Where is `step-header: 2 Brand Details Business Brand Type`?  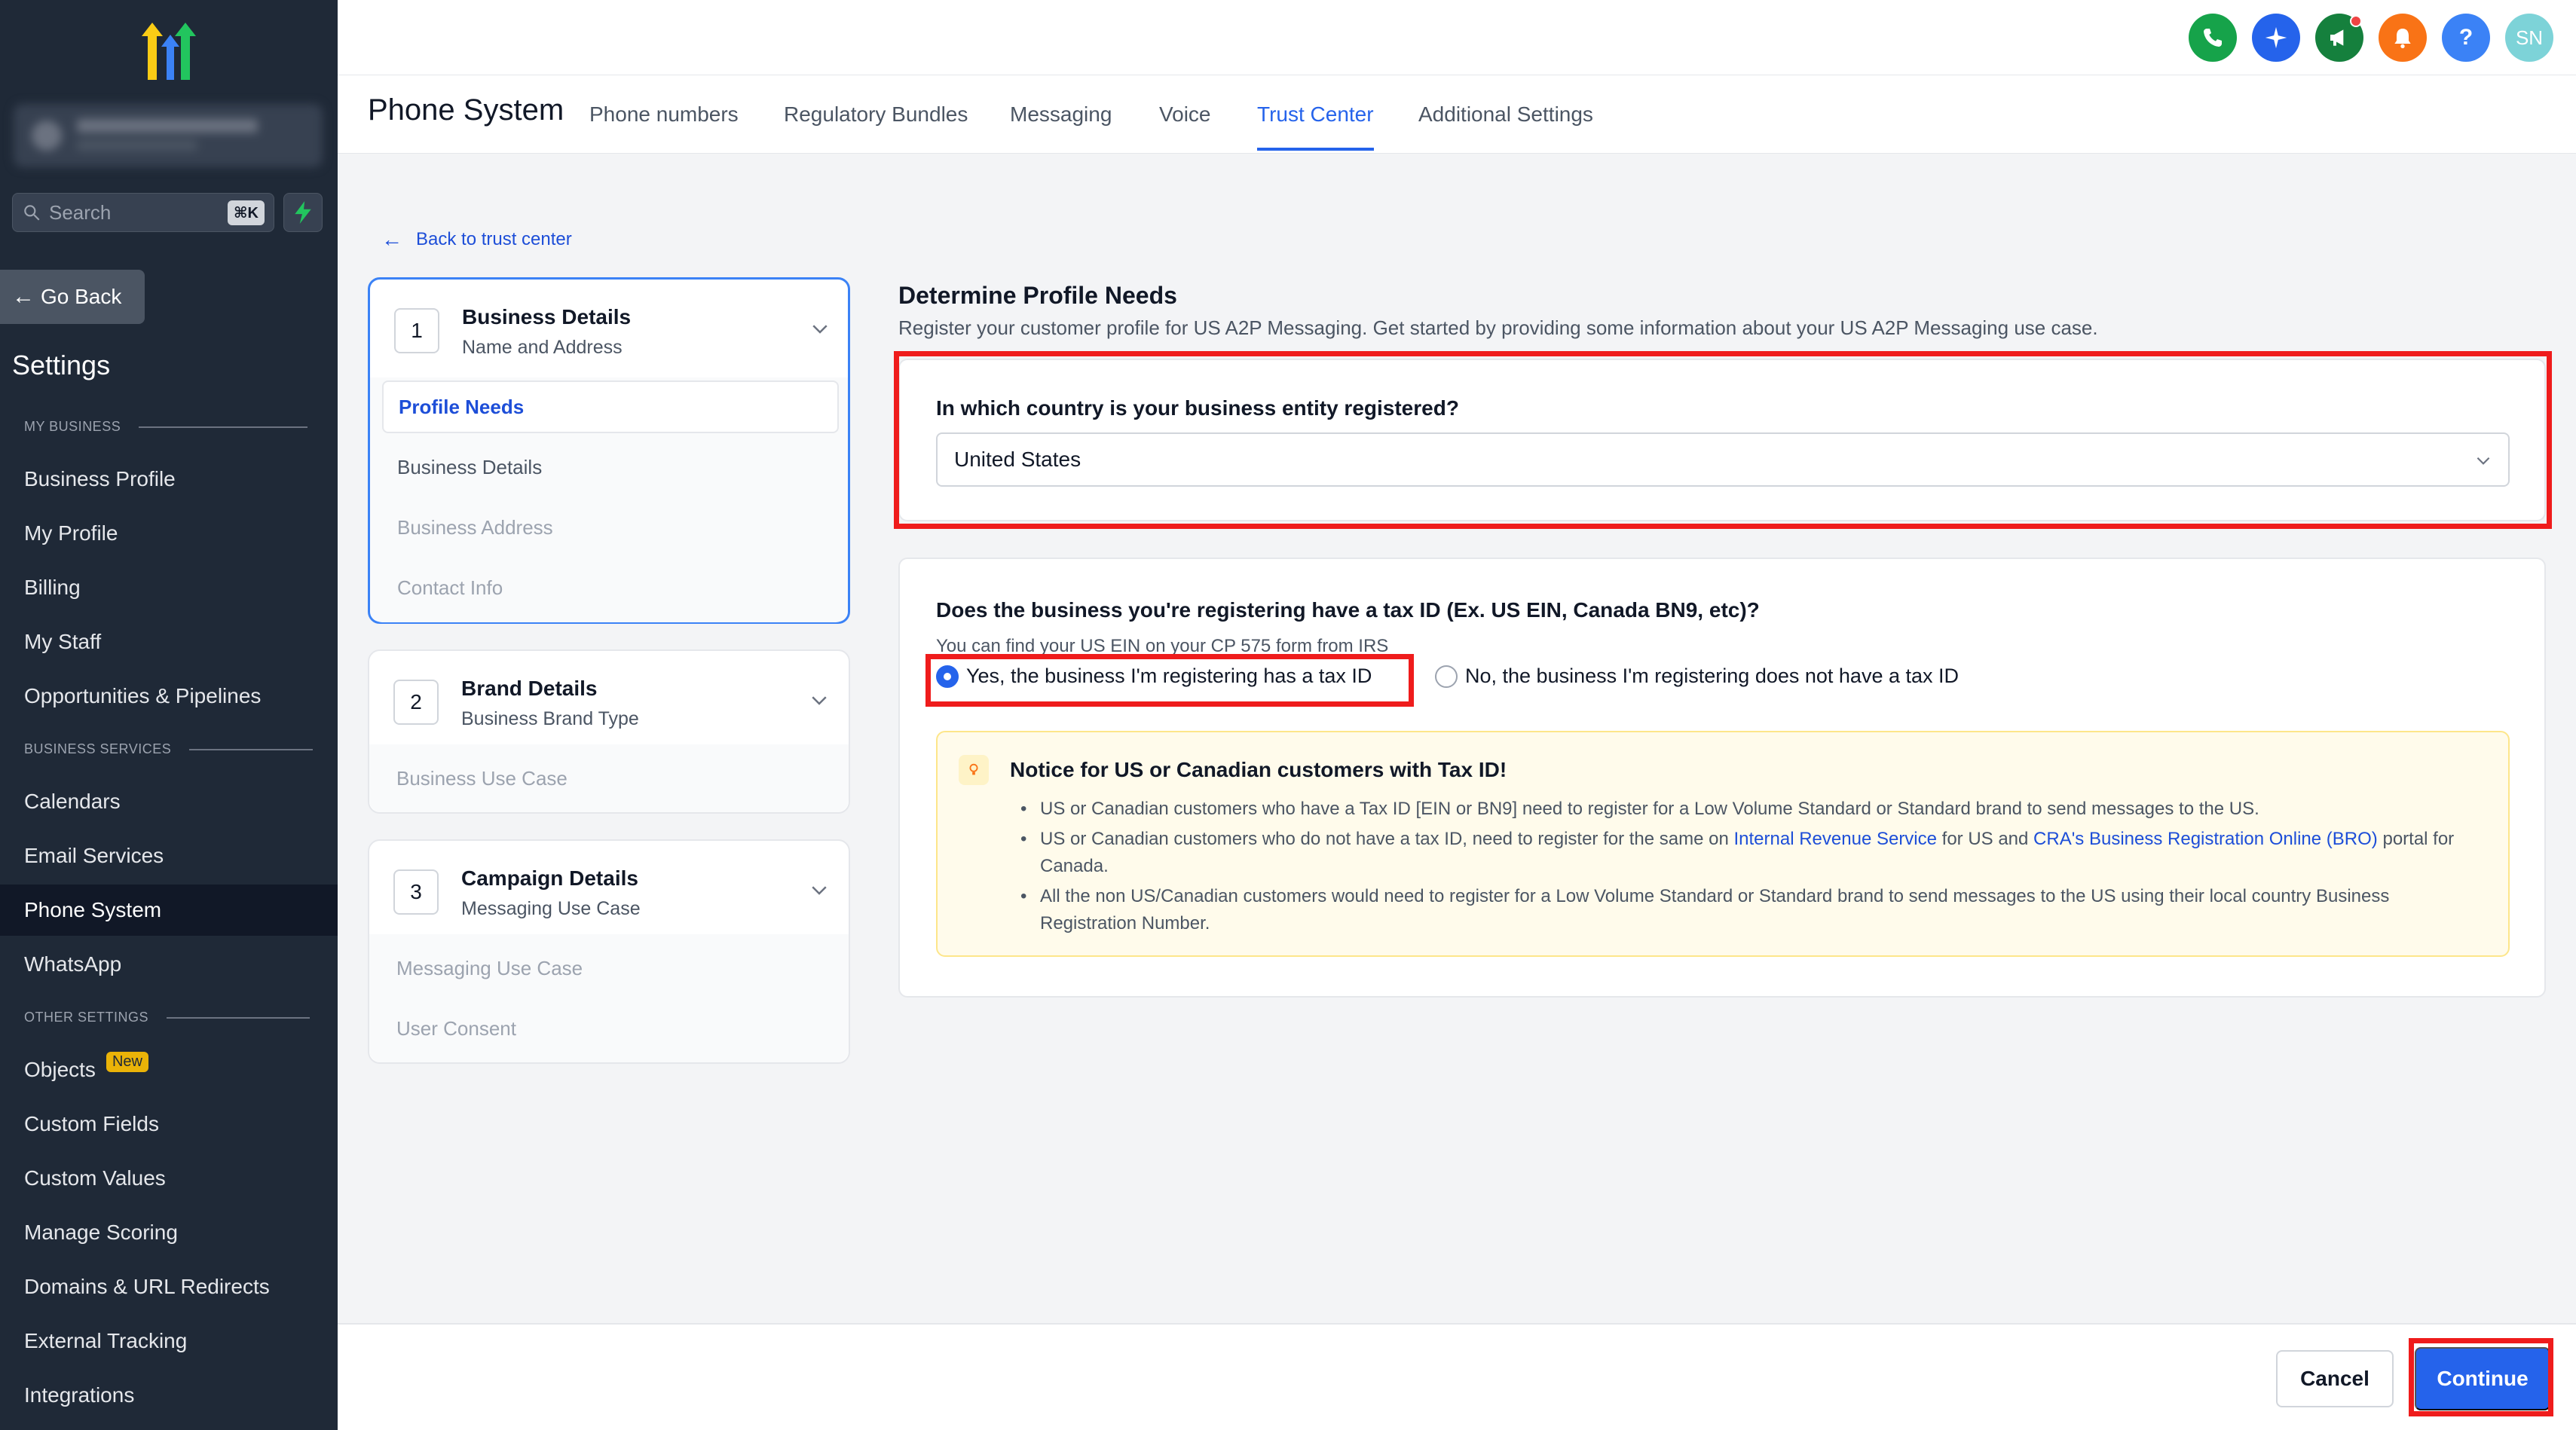
step-header: 2 Brand Details Business Brand Type is located at coordinates (612, 704).